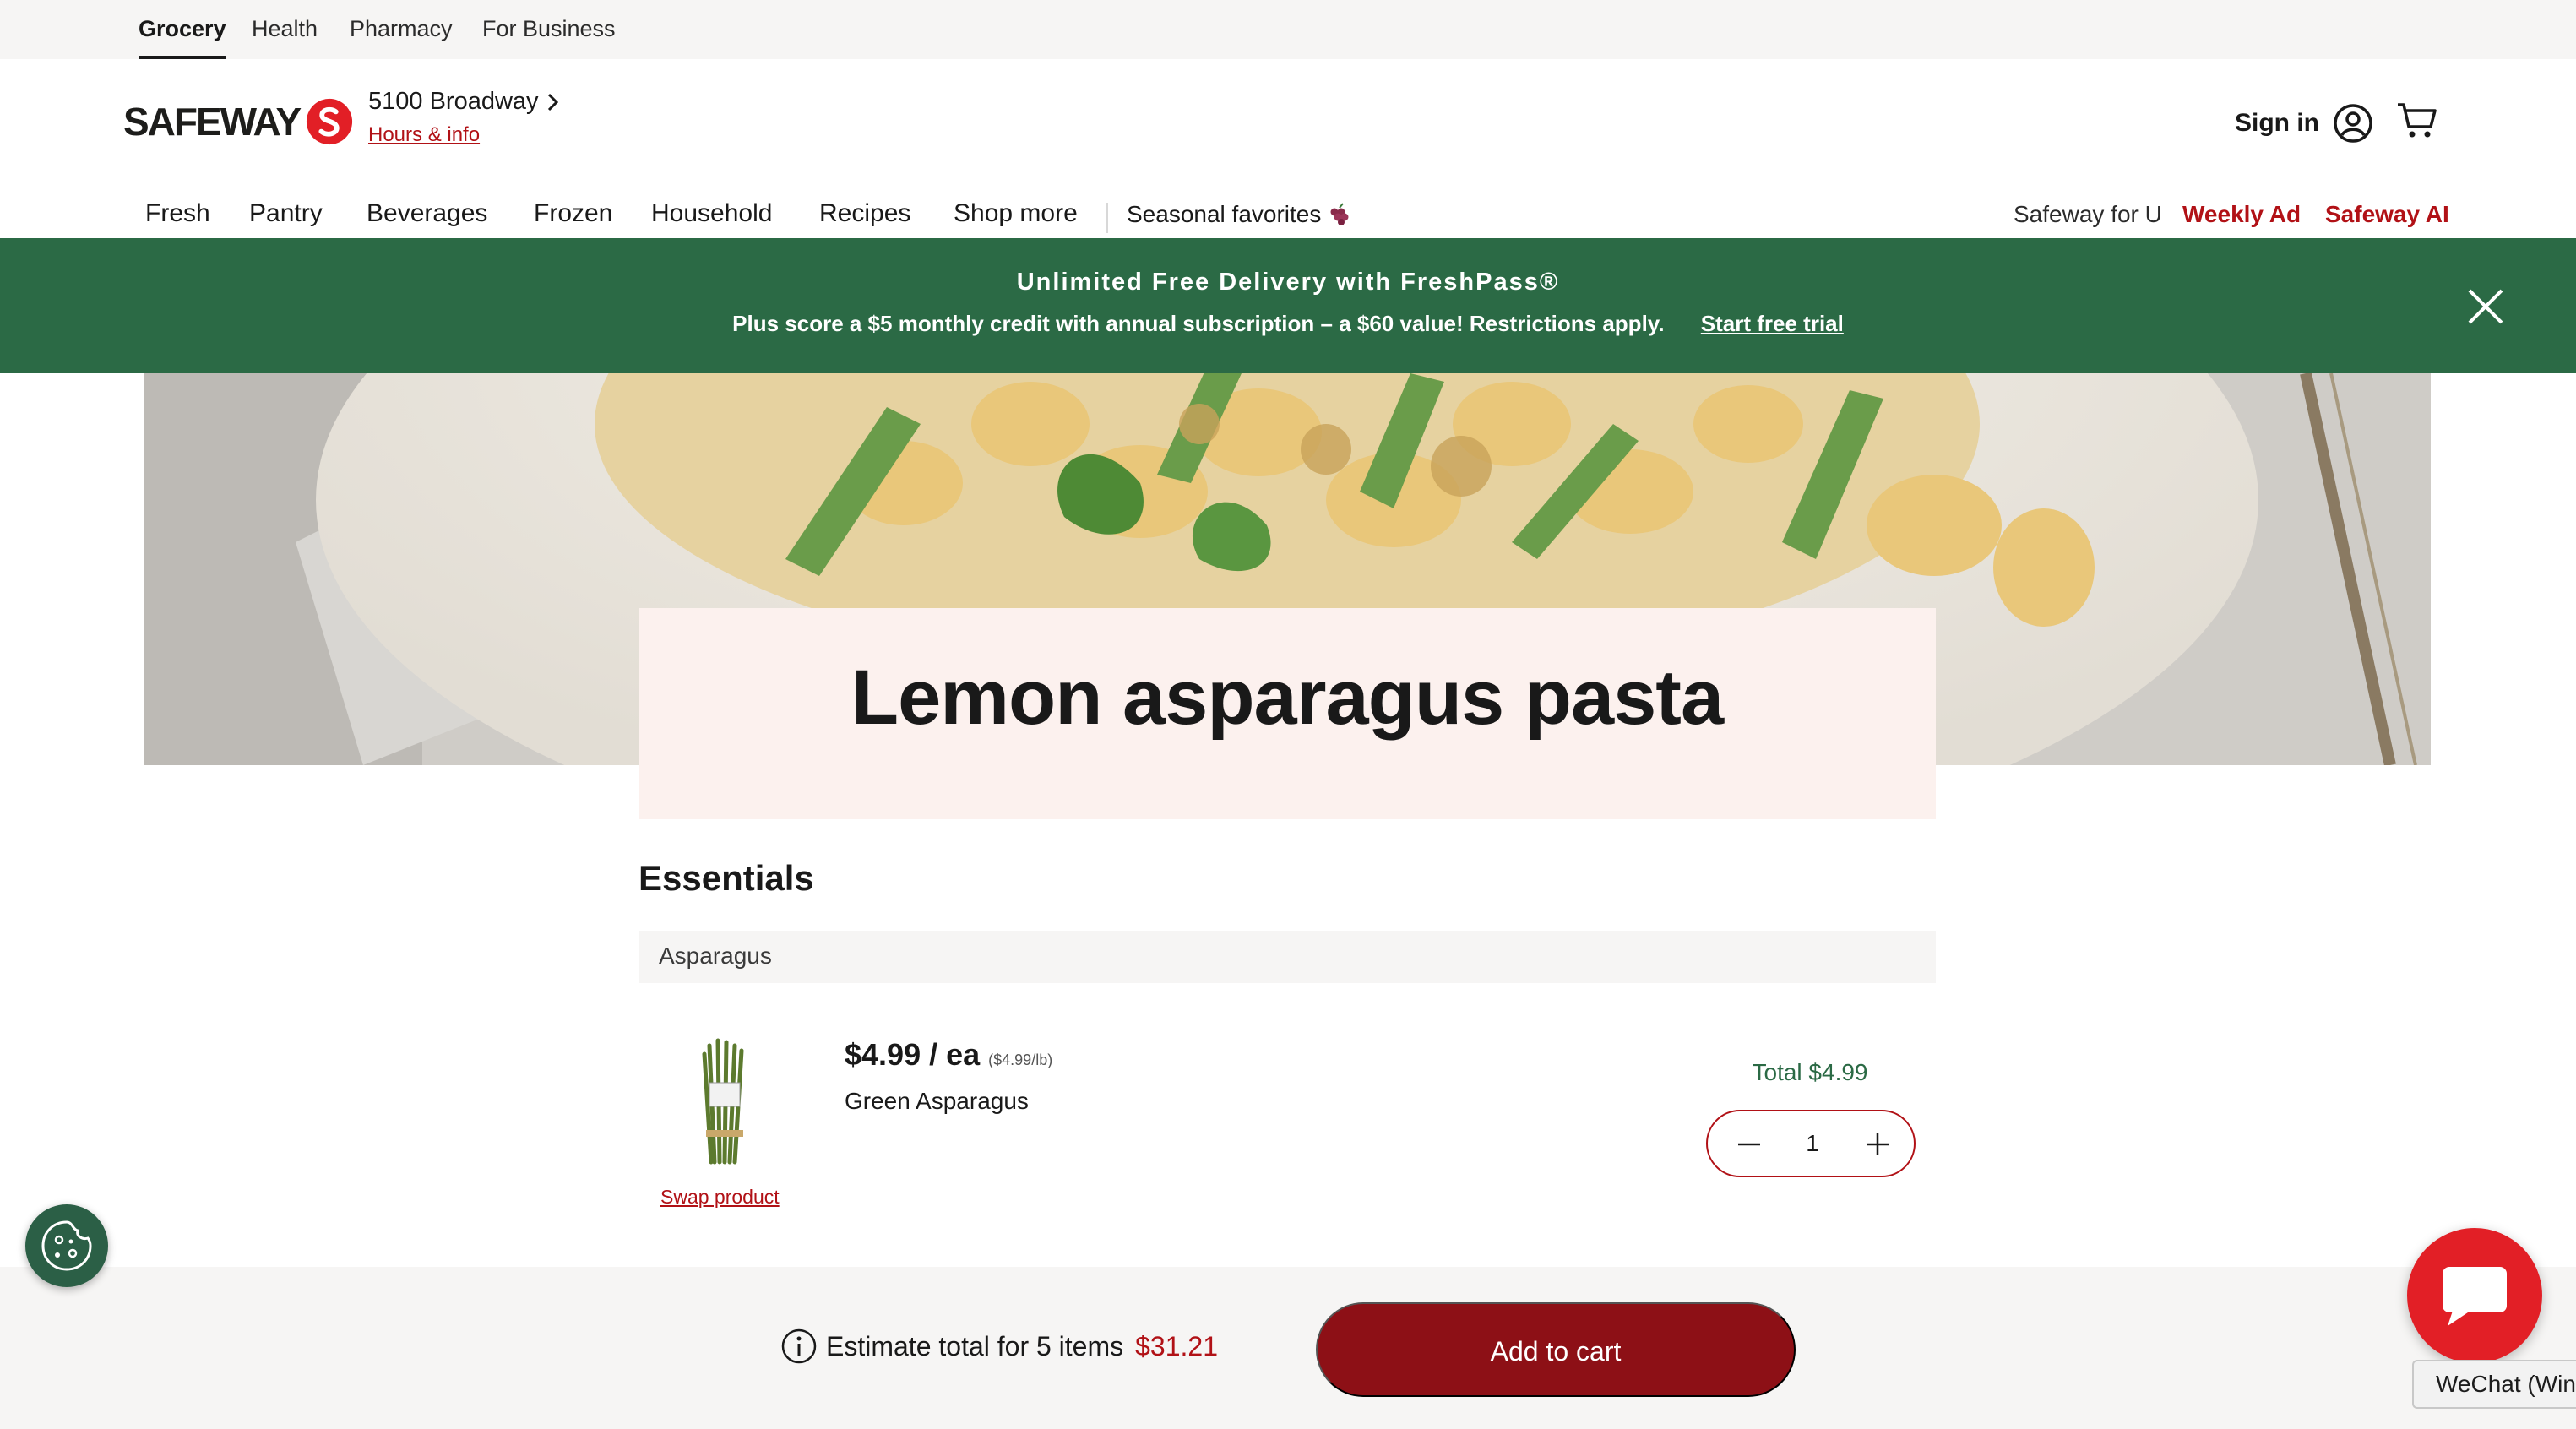 Image resolution: width=2576 pixels, height=1429 pixels. What do you see at coordinates (212, 122) in the screenshot?
I see `logo-text: SAFEWAY` at bounding box center [212, 122].